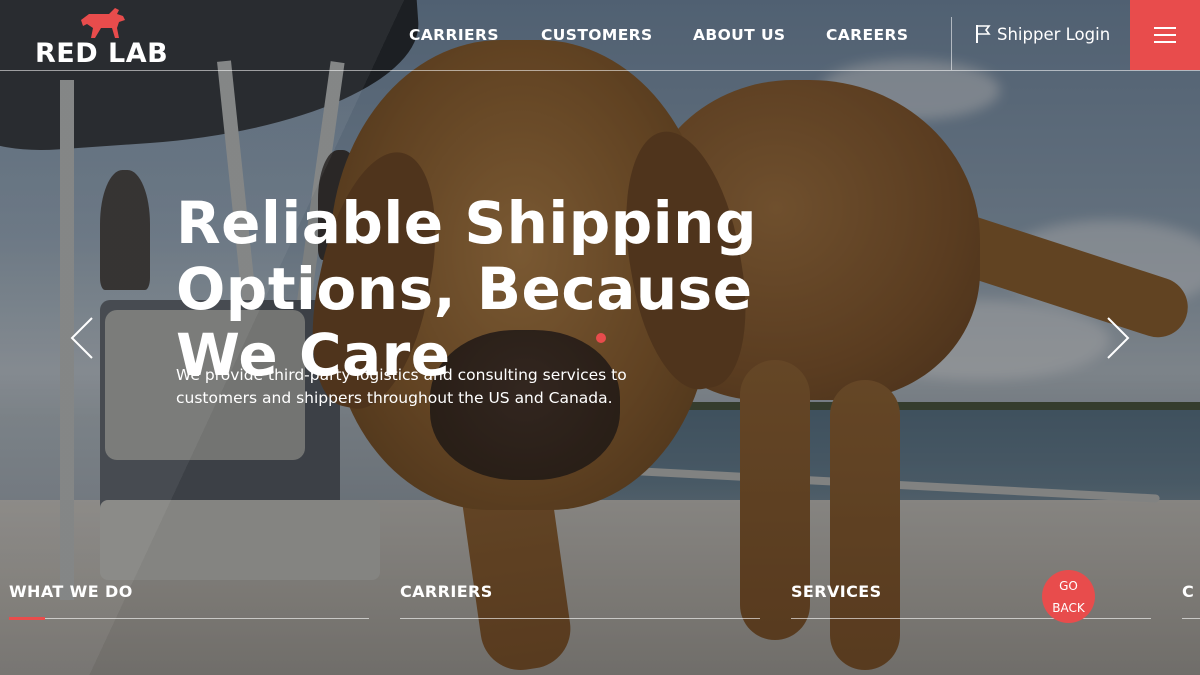 The image size is (1200, 675). What do you see at coordinates (1068, 596) in the screenshot?
I see `go-back-button: GO BACK` at bounding box center [1068, 596].